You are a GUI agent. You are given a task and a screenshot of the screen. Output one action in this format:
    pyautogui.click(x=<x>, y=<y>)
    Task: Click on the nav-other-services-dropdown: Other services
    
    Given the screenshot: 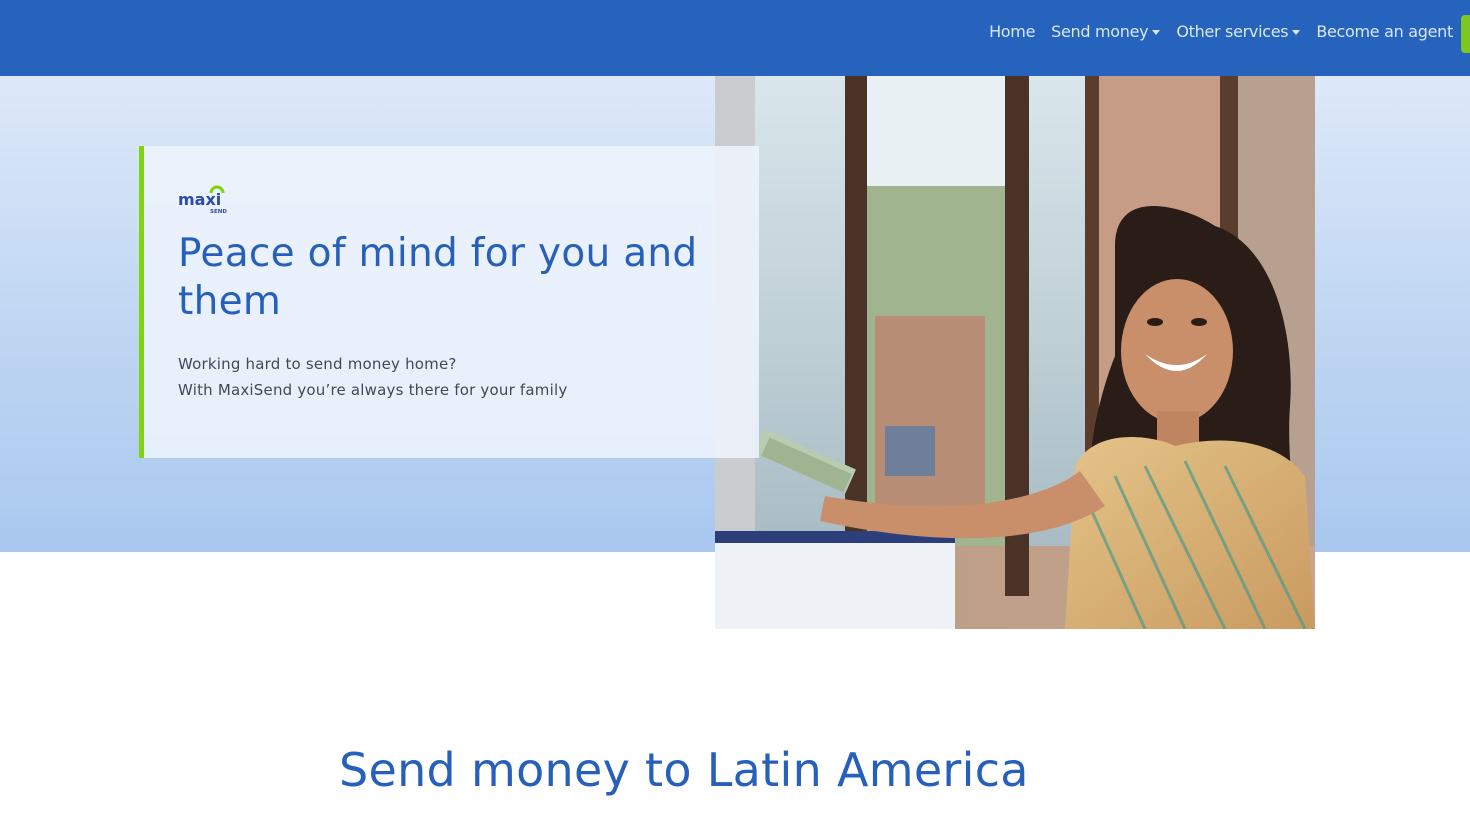 What is the action you would take?
    pyautogui.click(x=1238, y=31)
    